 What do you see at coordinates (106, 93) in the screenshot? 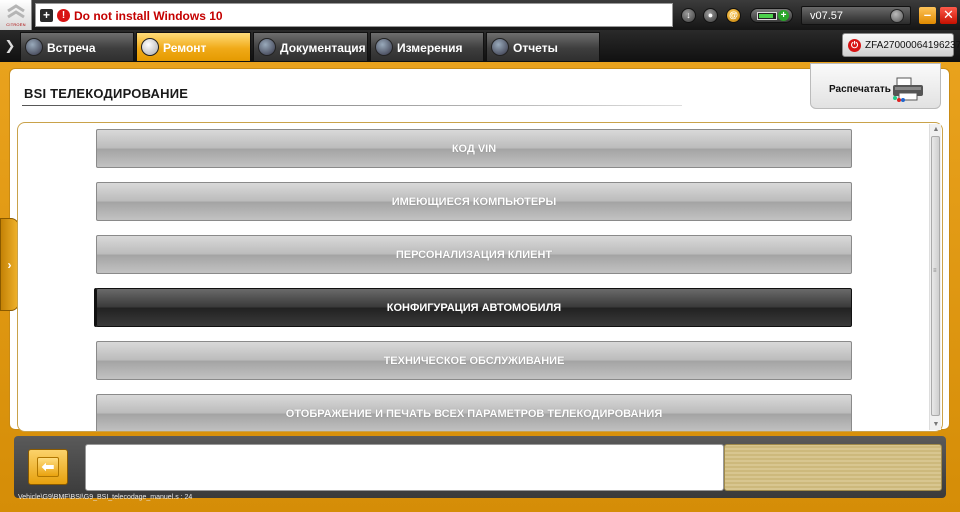
I see `page-title: BSI ТЕЛЕКОДИРОВАНИЕ` at bounding box center [106, 93].